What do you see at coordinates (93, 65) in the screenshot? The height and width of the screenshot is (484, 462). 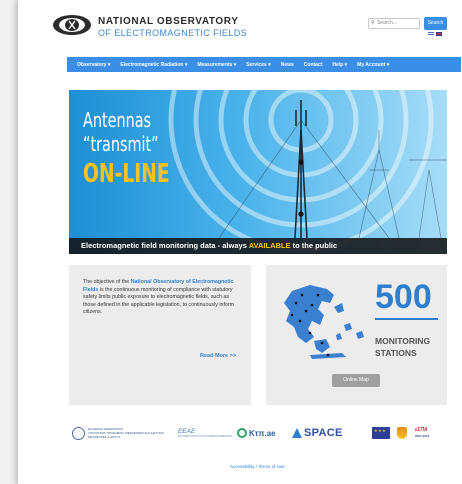 I see `nav-observatory: Observatory ▾` at bounding box center [93, 65].